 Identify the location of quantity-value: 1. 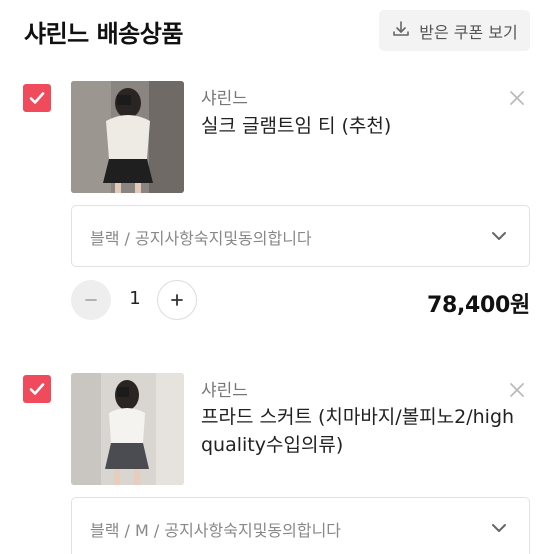
(135, 298).